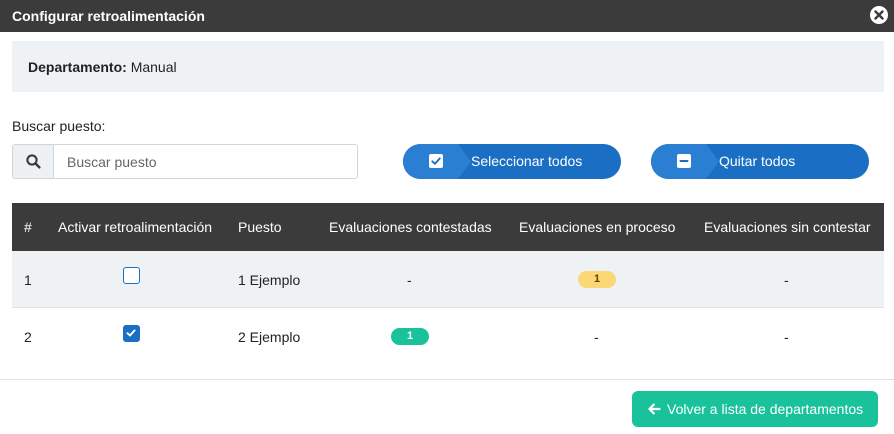 The image size is (894, 434). Describe the element at coordinates (269, 280) in the screenshot. I see `row-puesto: 1 Ejemplo` at that location.